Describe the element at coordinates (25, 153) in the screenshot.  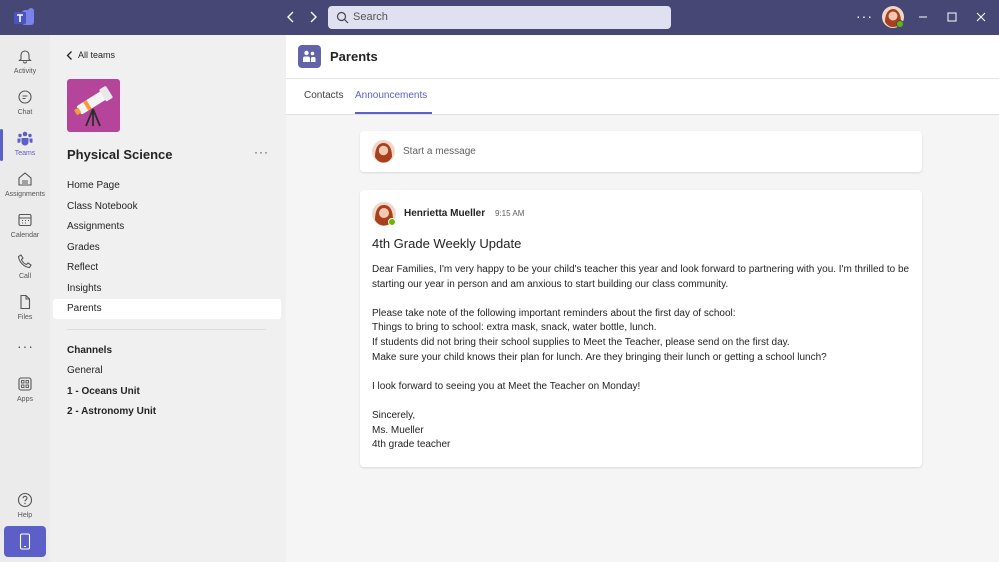
I see `rail-label: Teams` at that location.